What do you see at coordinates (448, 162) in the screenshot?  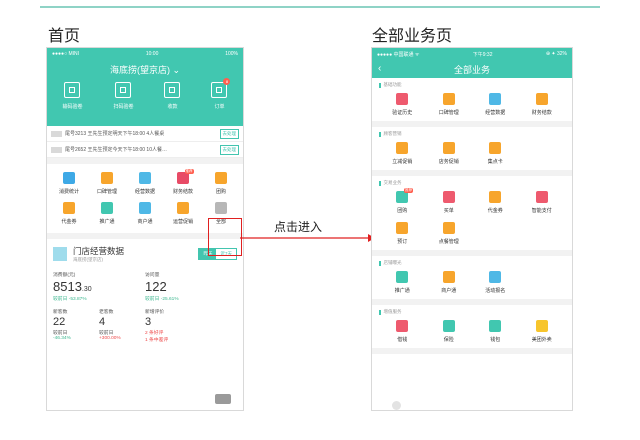 I see `feature-label: 店务促销` at bounding box center [448, 162].